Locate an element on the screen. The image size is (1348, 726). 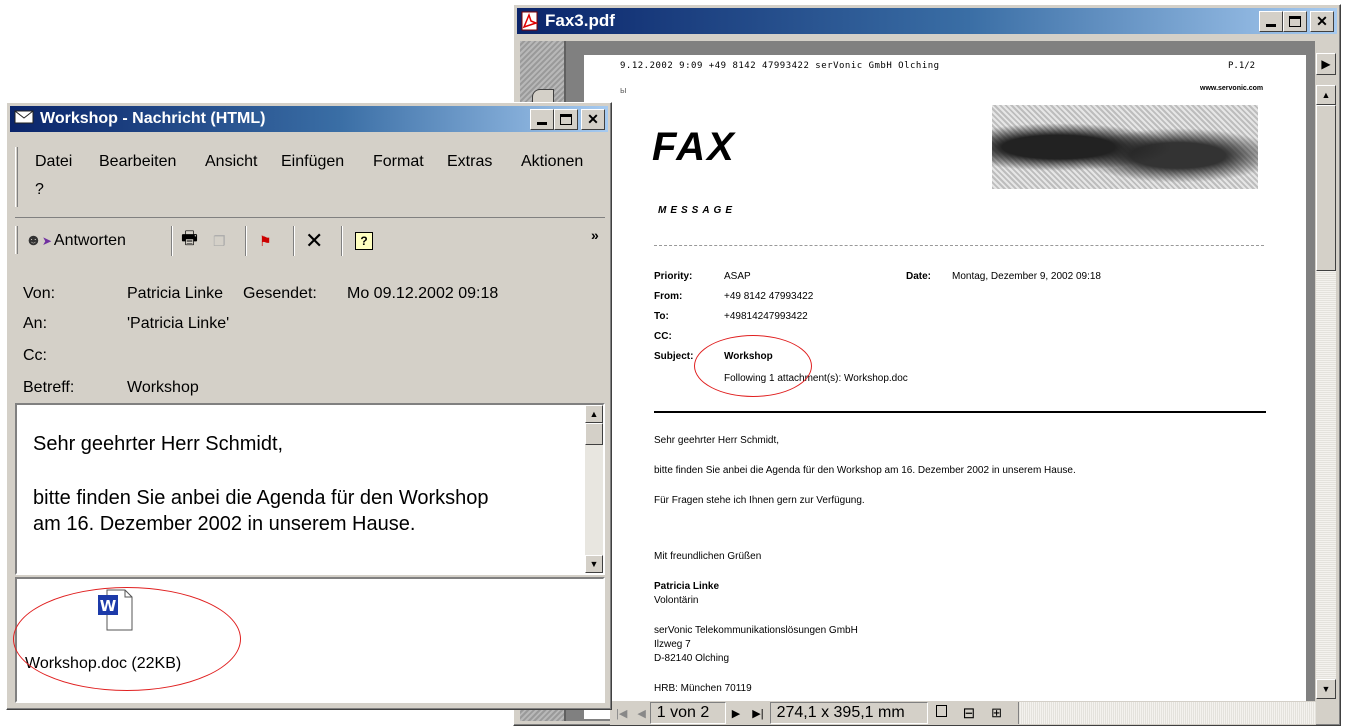
fax-photo is located at coordinates (1125, 147).